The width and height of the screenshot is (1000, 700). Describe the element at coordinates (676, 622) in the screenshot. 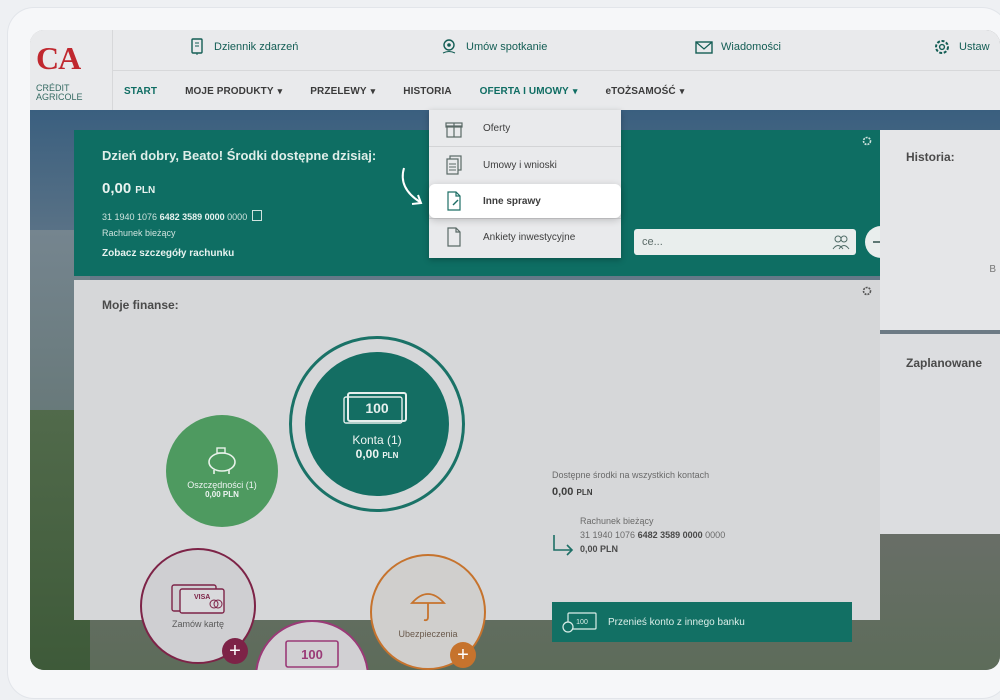

I see `transfer-account-label: Przenieś konto z innego banku` at that location.